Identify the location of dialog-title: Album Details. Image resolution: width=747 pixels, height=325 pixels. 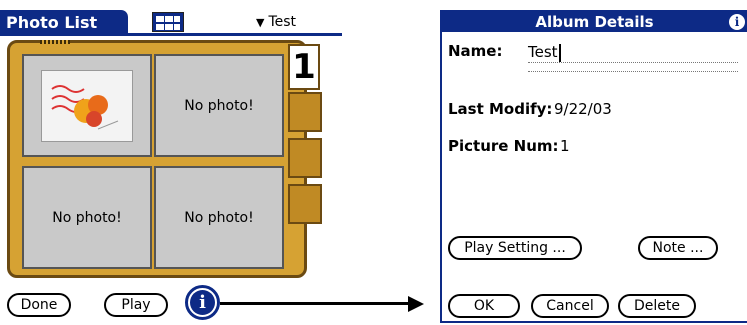
(594, 22).